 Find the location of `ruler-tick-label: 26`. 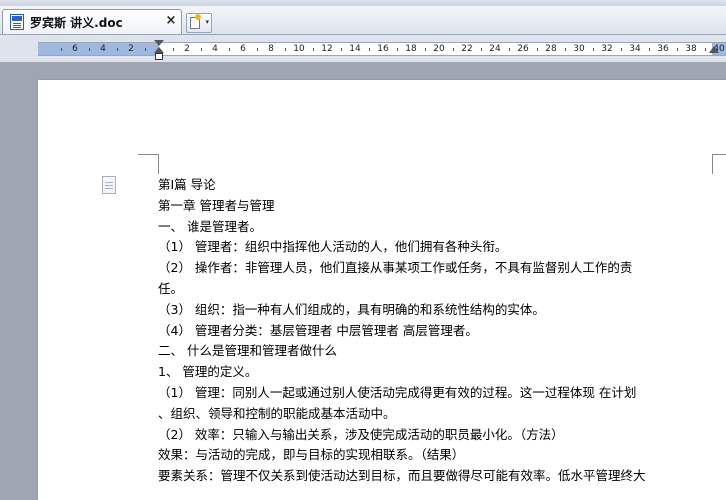

ruler-tick-label: 26 is located at coordinates (523, 49).